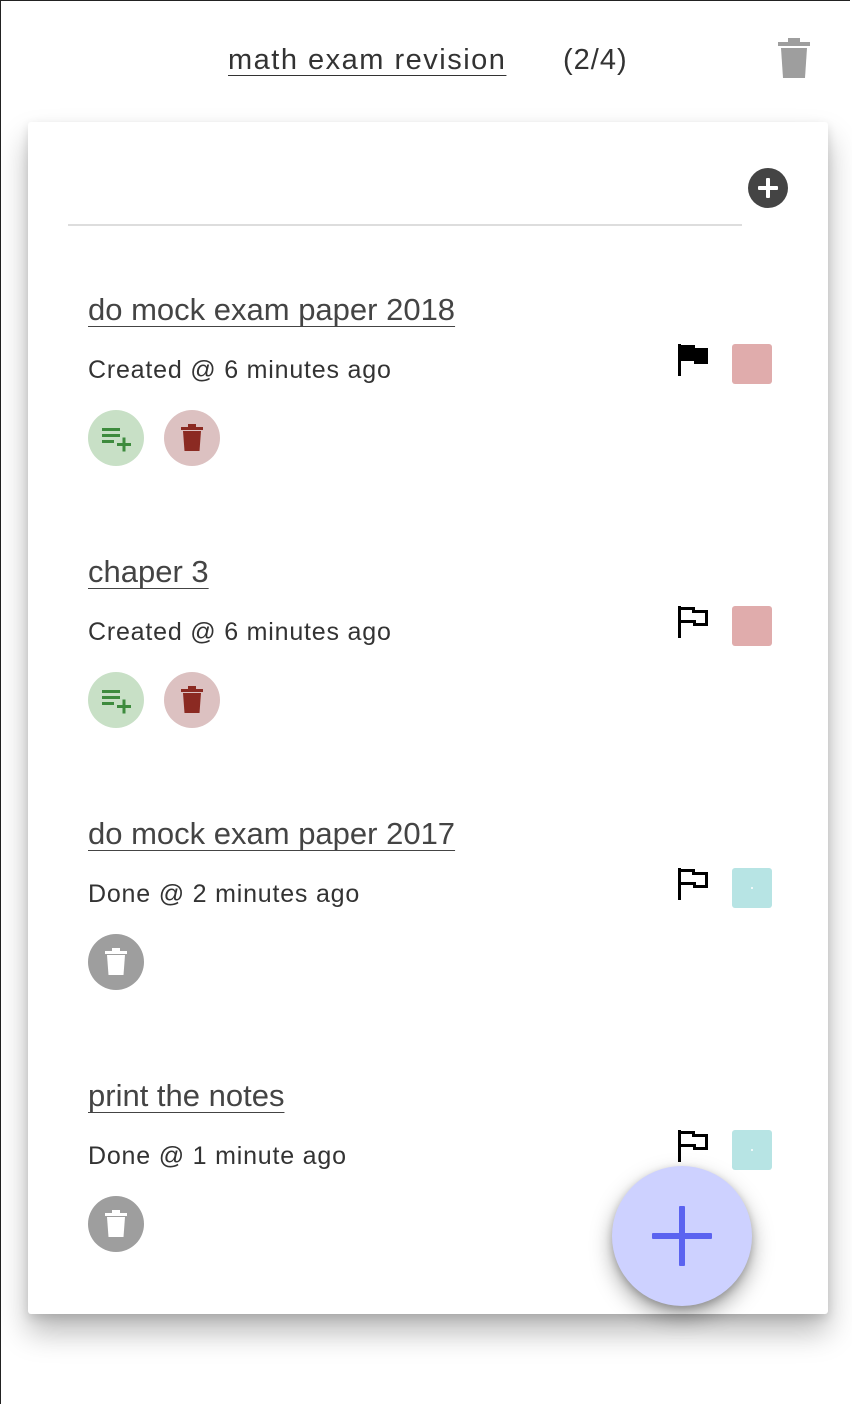  Describe the element at coordinates (595, 60) in the screenshot. I see `list-progress-count: (2/4)` at that location.